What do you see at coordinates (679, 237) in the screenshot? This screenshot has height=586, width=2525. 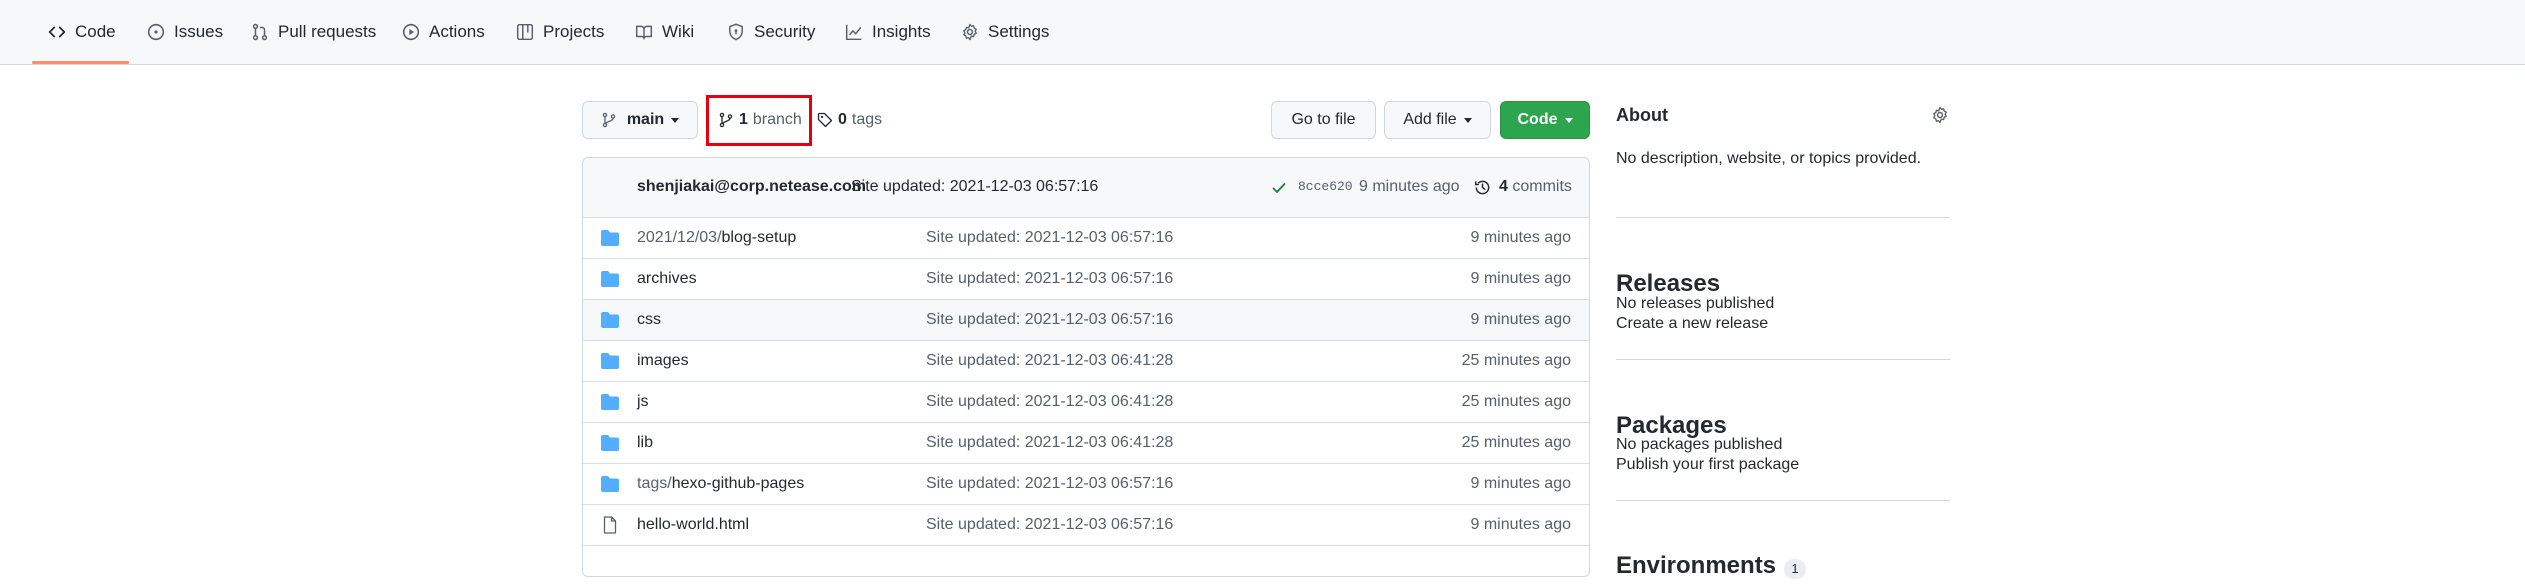 I see `file-path-prefix: 2021/12/03/` at bounding box center [679, 237].